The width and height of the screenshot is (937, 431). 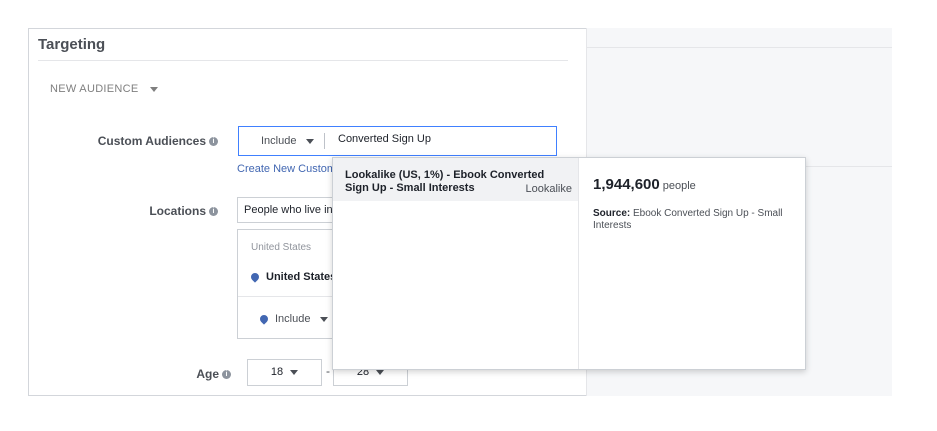 I want to click on age-min-value: 18, so click(x=277, y=372).